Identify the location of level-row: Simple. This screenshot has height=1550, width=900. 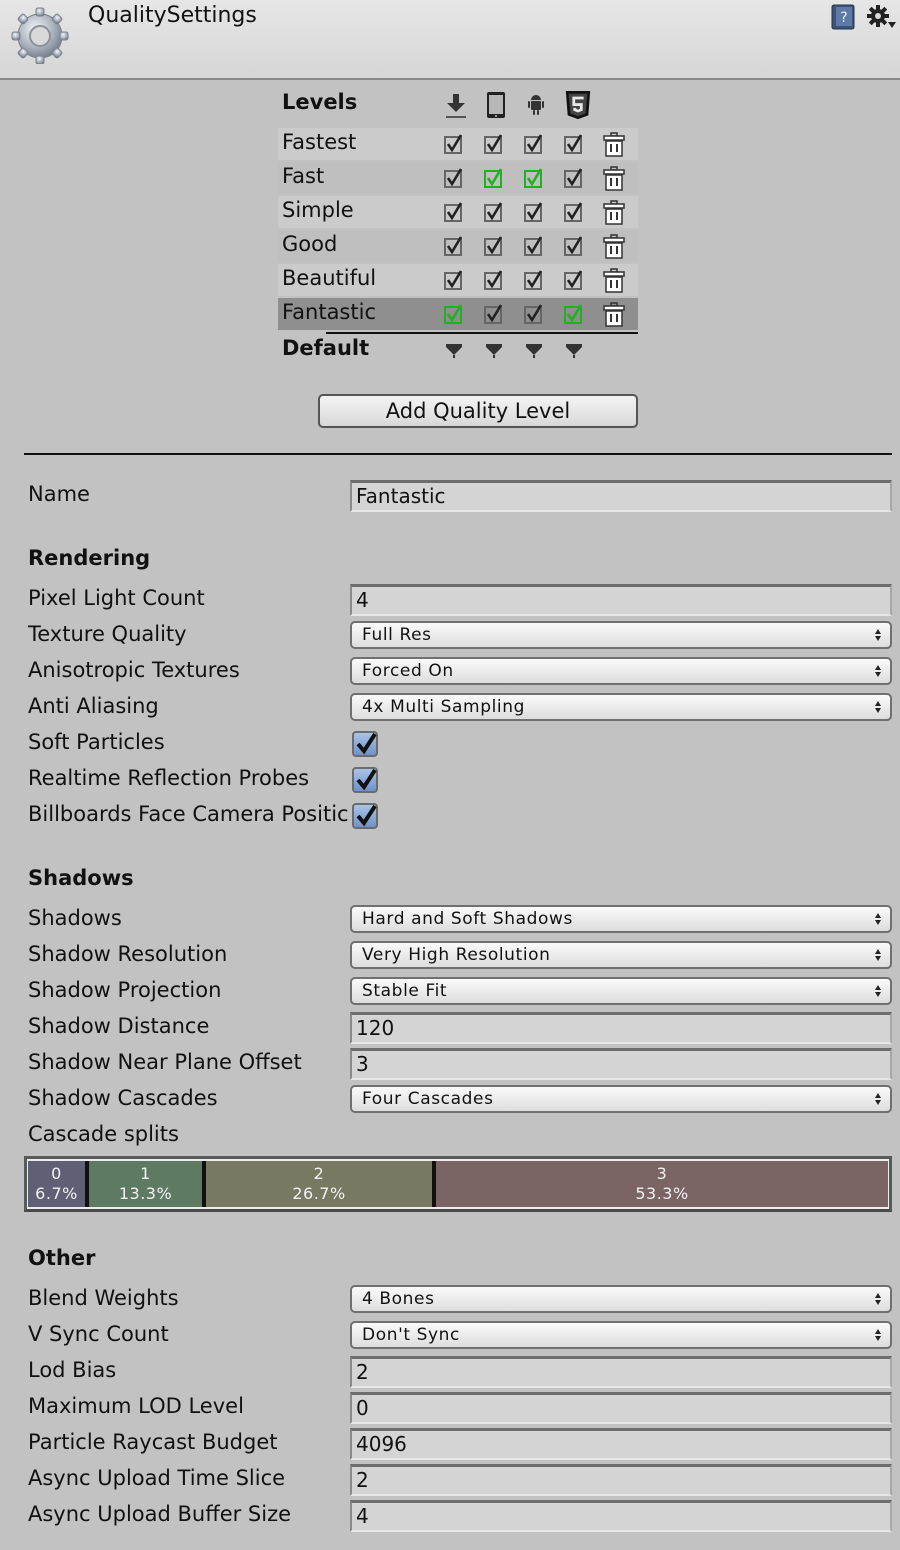
(458, 212).